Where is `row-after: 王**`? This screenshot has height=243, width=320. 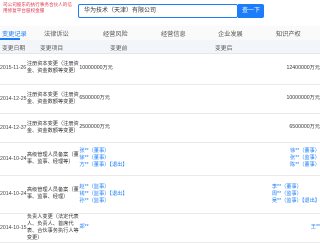 row-after: 王** is located at coordinates (236, 228).